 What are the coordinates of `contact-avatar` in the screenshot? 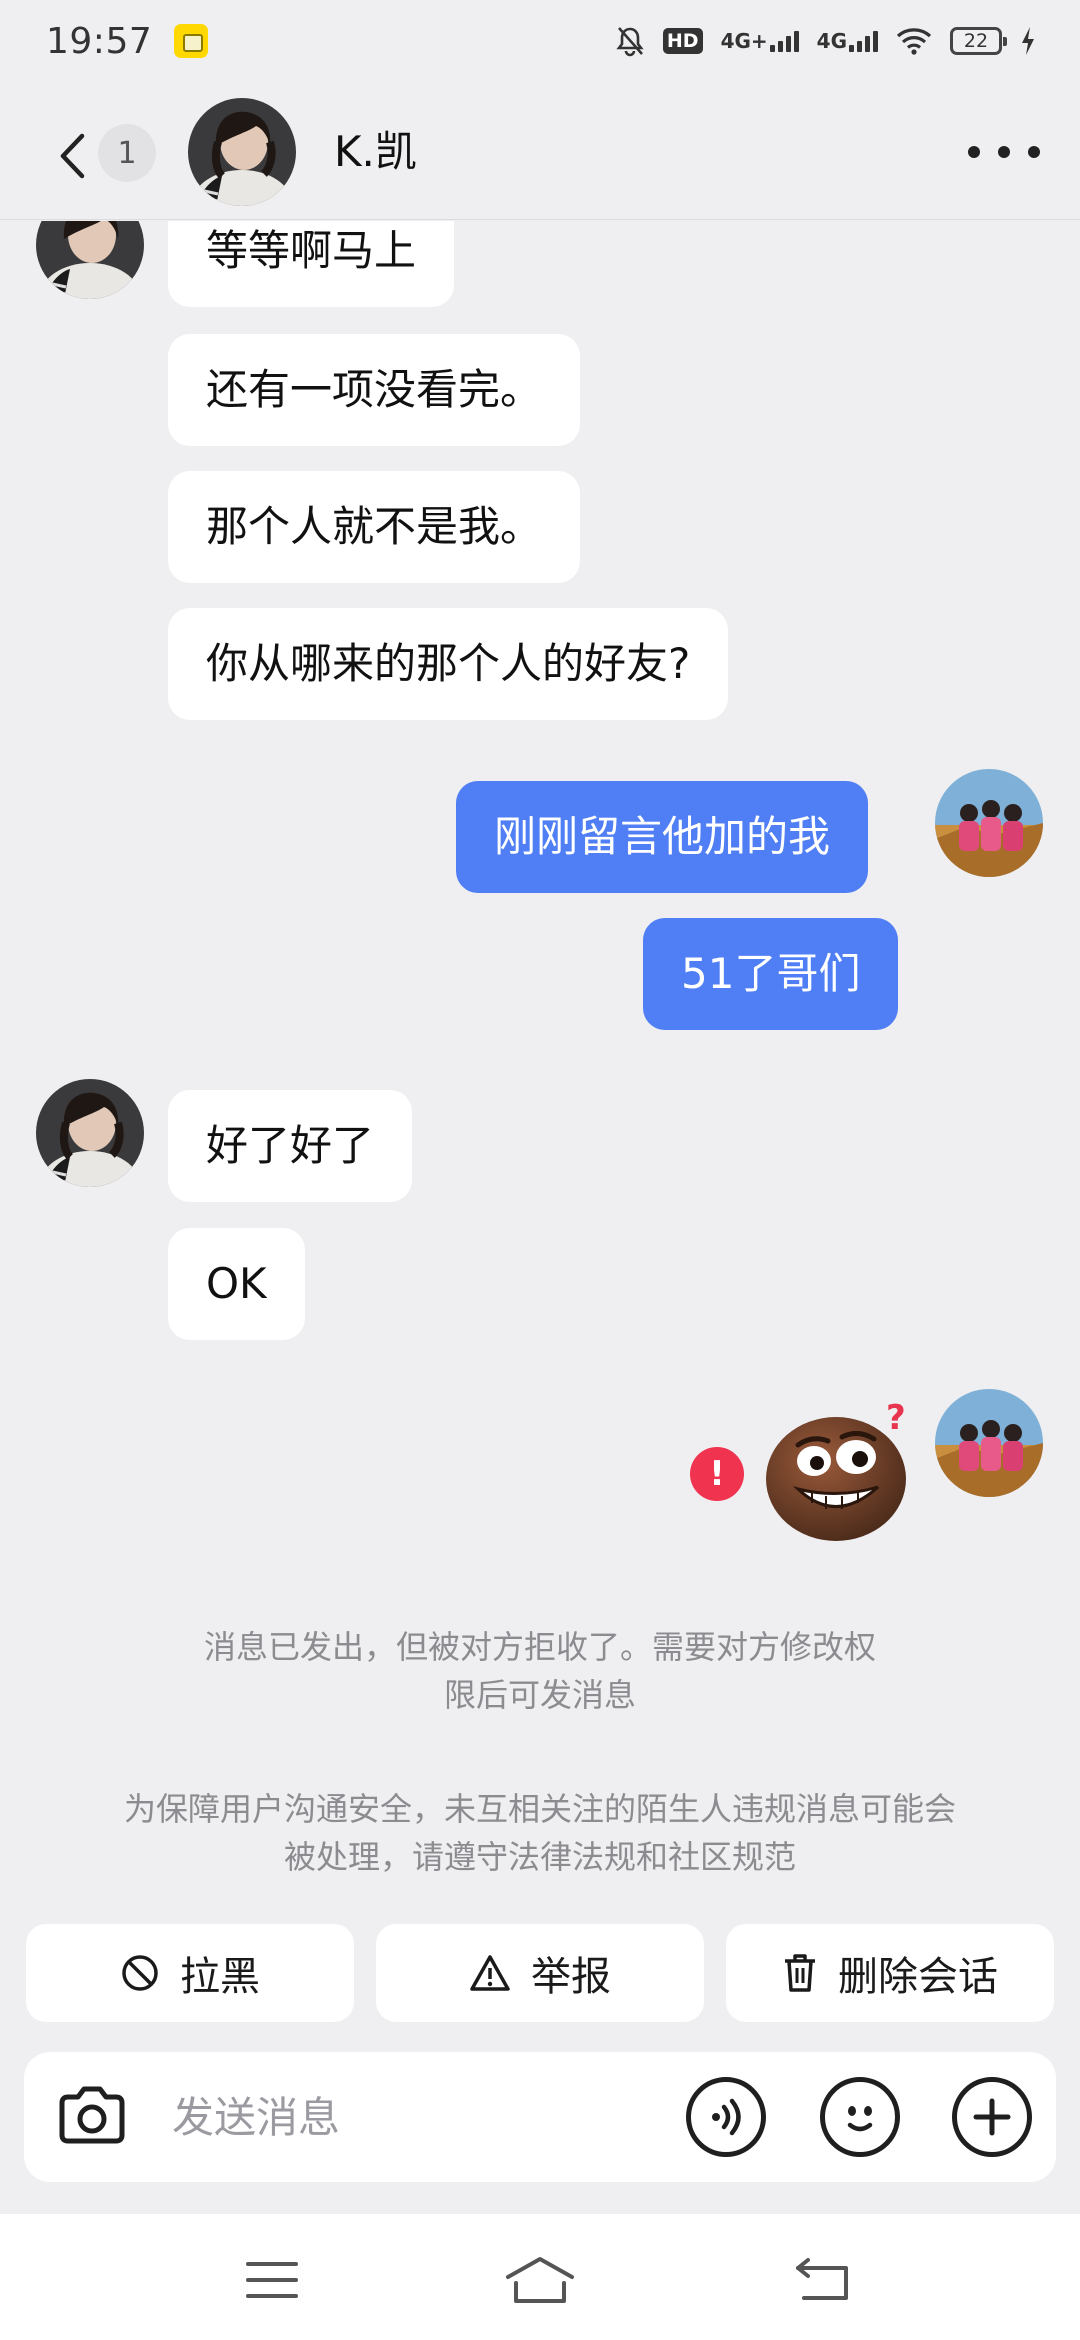 It's located at (242, 152).